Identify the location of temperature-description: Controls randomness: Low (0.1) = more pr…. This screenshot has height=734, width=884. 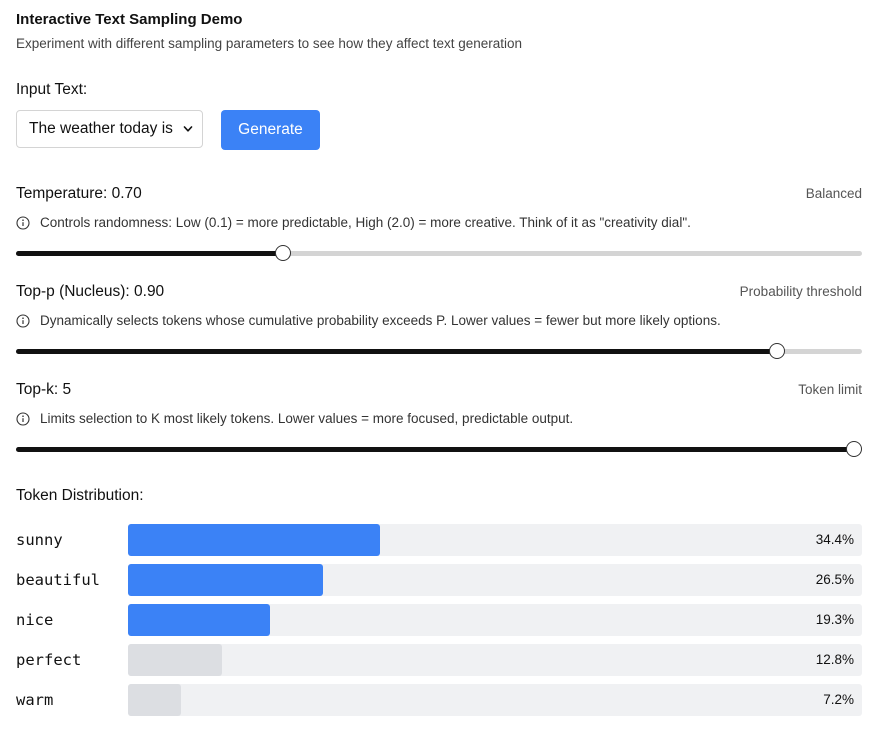
(353, 222).